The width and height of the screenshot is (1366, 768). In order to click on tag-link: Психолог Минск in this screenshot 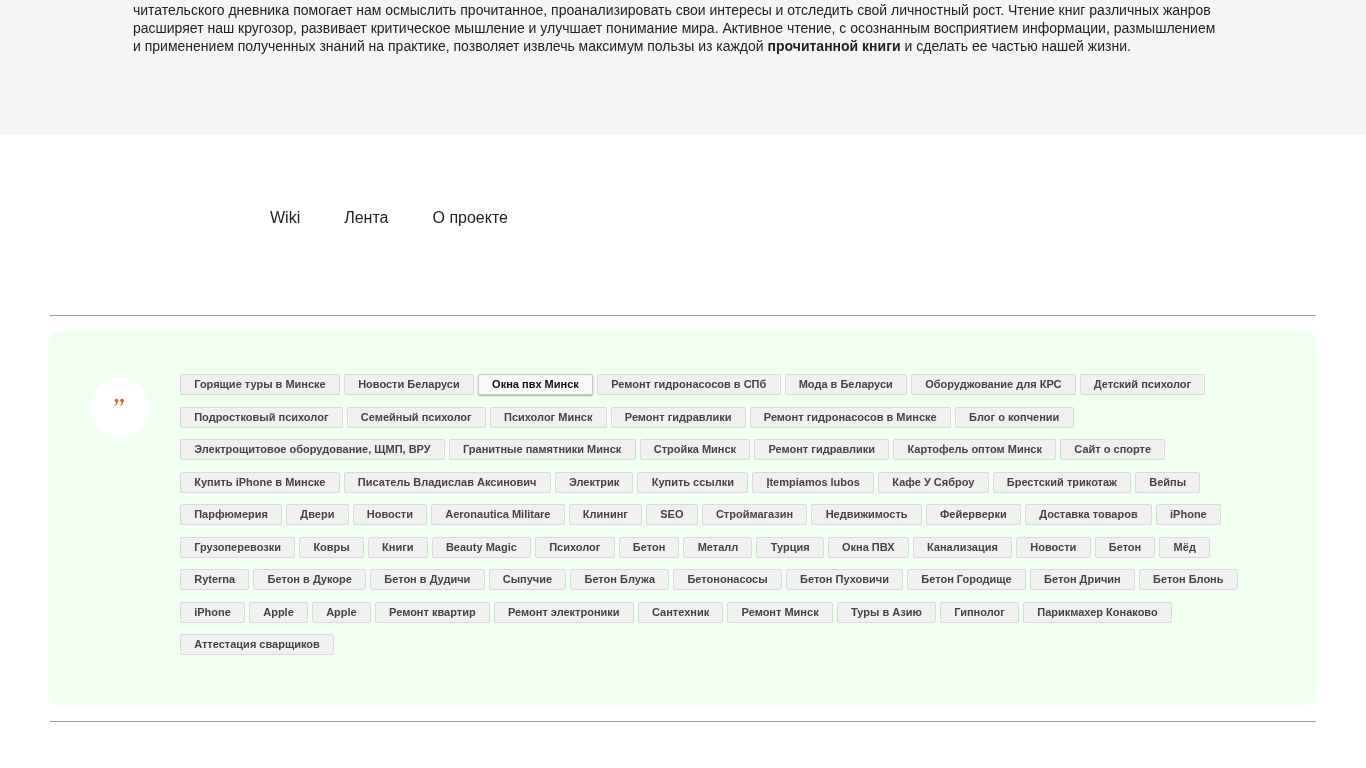, I will do `click(548, 417)`.